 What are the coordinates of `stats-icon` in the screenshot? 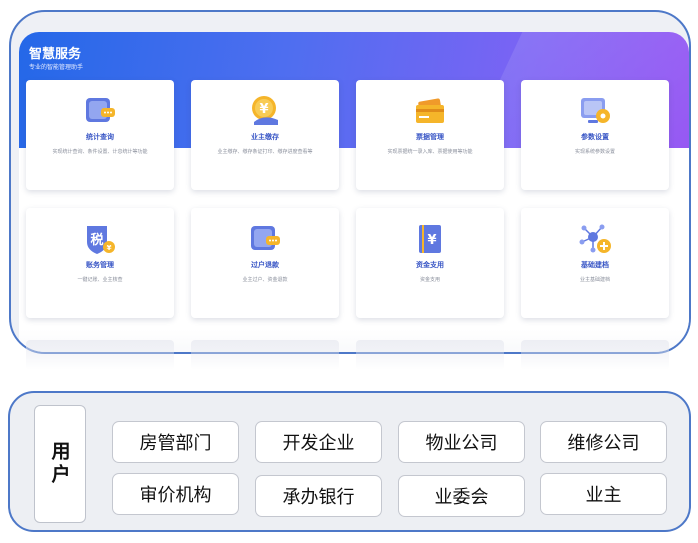 It's located at (100, 110).